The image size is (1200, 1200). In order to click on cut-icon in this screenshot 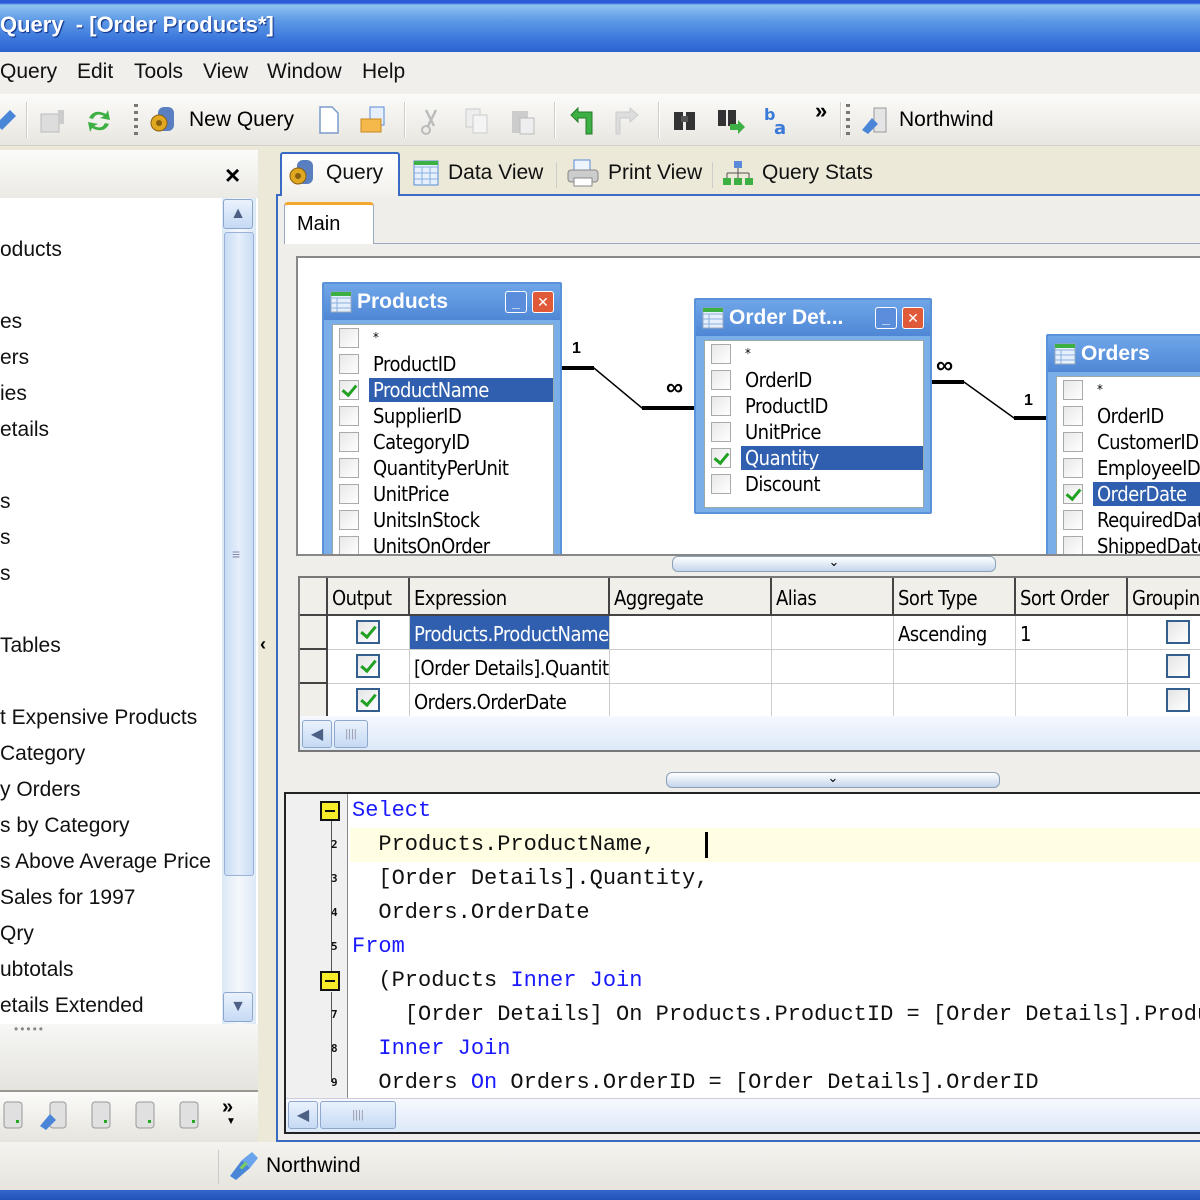, I will do `click(431, 121)`.